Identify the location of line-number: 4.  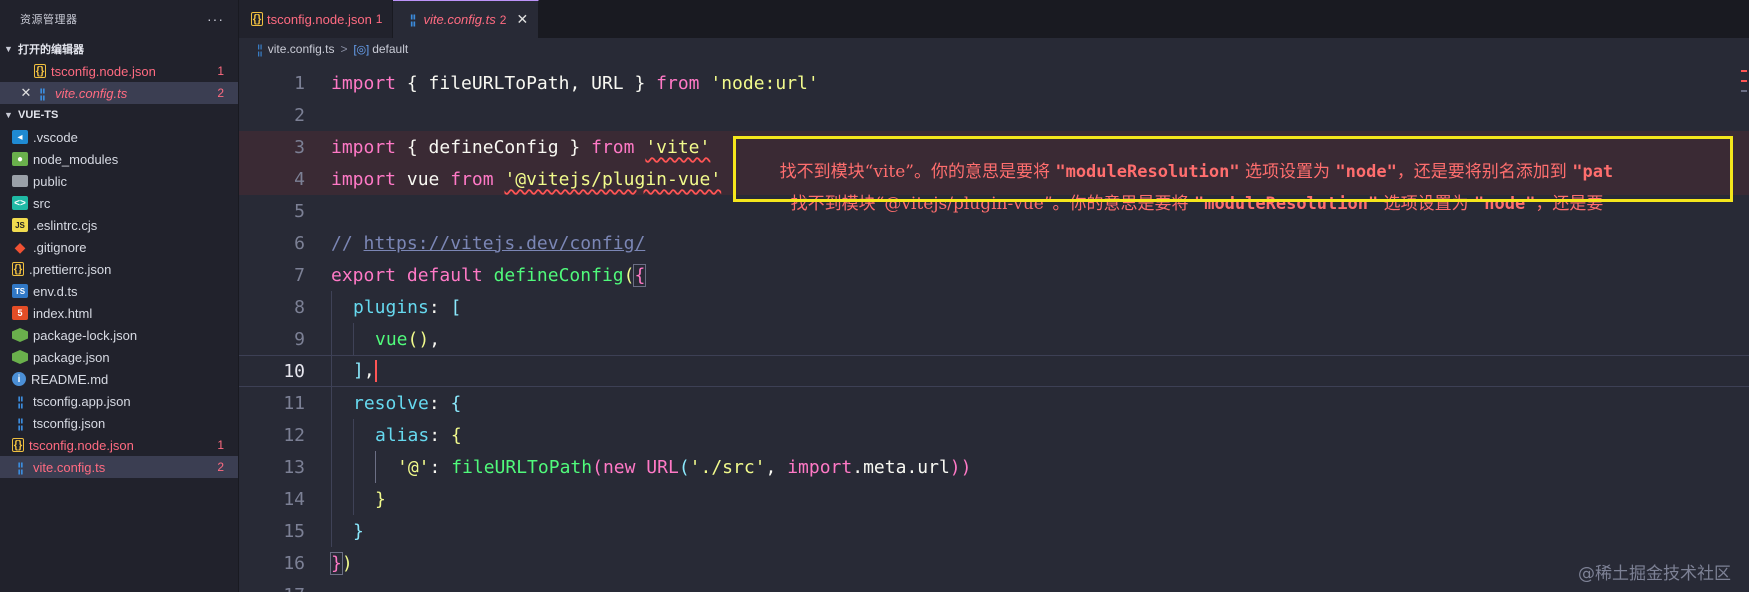
(299, 179).